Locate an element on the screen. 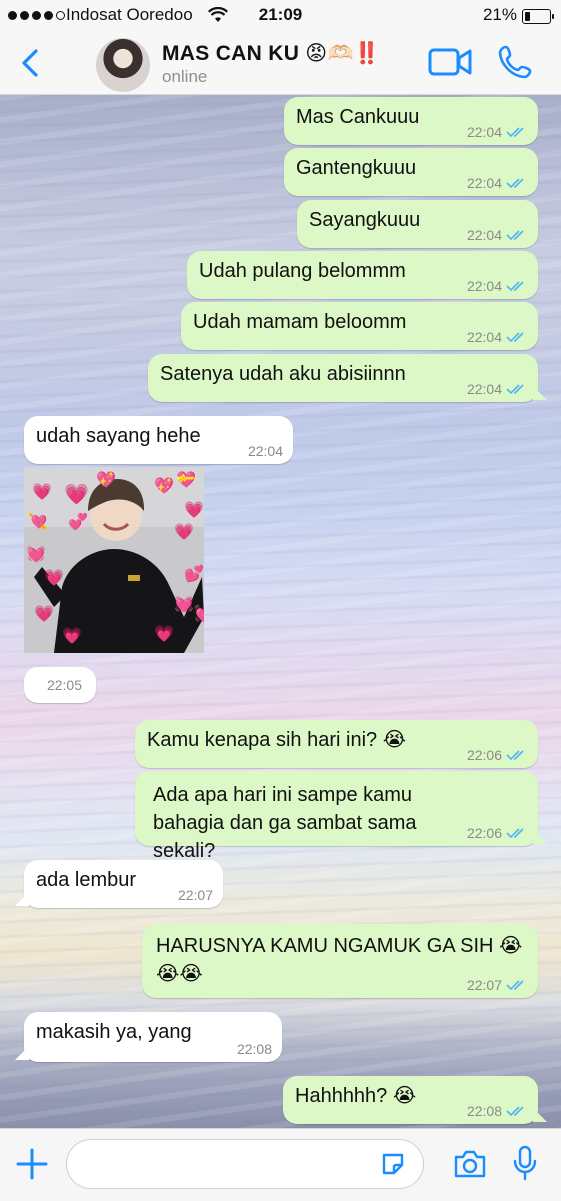  attach-plus-button is located at coordinates (32, 1164).